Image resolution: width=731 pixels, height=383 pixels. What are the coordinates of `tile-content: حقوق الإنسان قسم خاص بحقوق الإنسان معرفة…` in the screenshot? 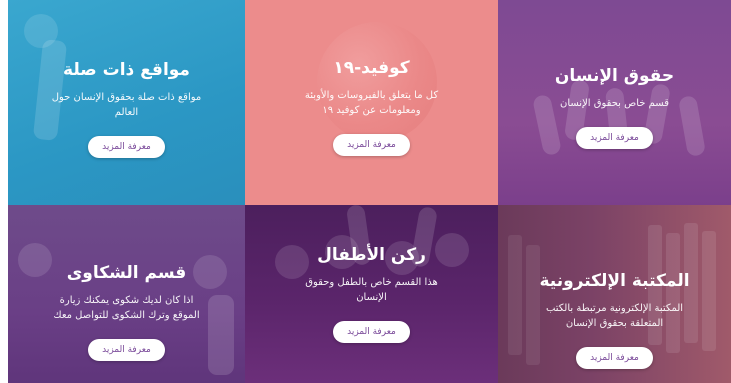 It's located at (614, 107).